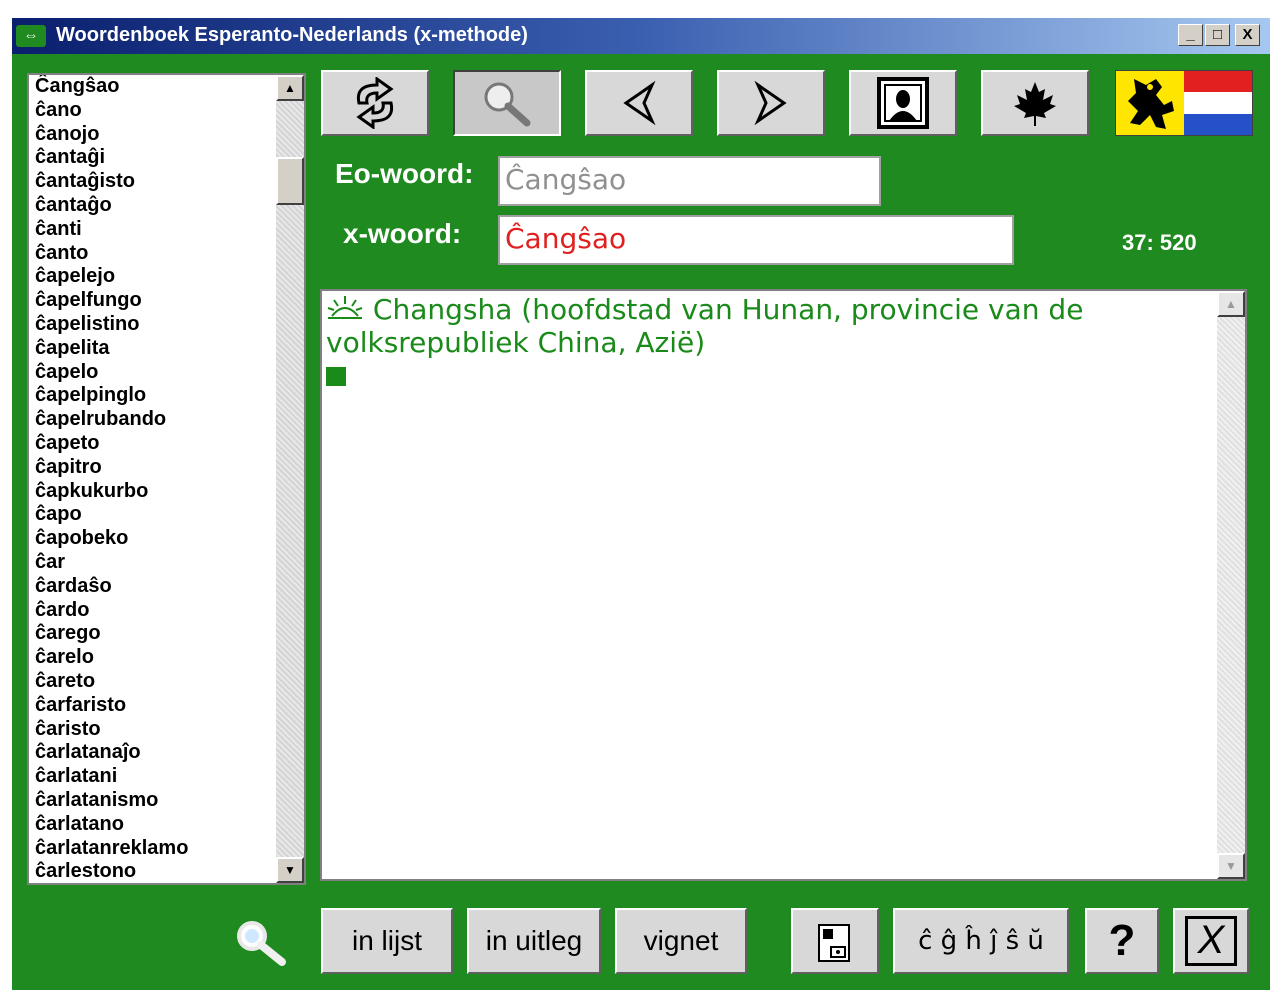  Describe the element at coordinates (1247, 35) in the screenshot. I see `close-button: X` at that location.